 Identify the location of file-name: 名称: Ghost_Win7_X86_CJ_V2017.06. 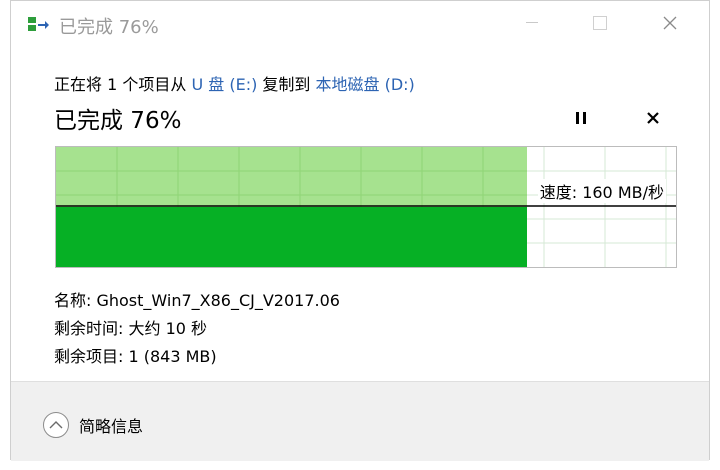
(197, 300).